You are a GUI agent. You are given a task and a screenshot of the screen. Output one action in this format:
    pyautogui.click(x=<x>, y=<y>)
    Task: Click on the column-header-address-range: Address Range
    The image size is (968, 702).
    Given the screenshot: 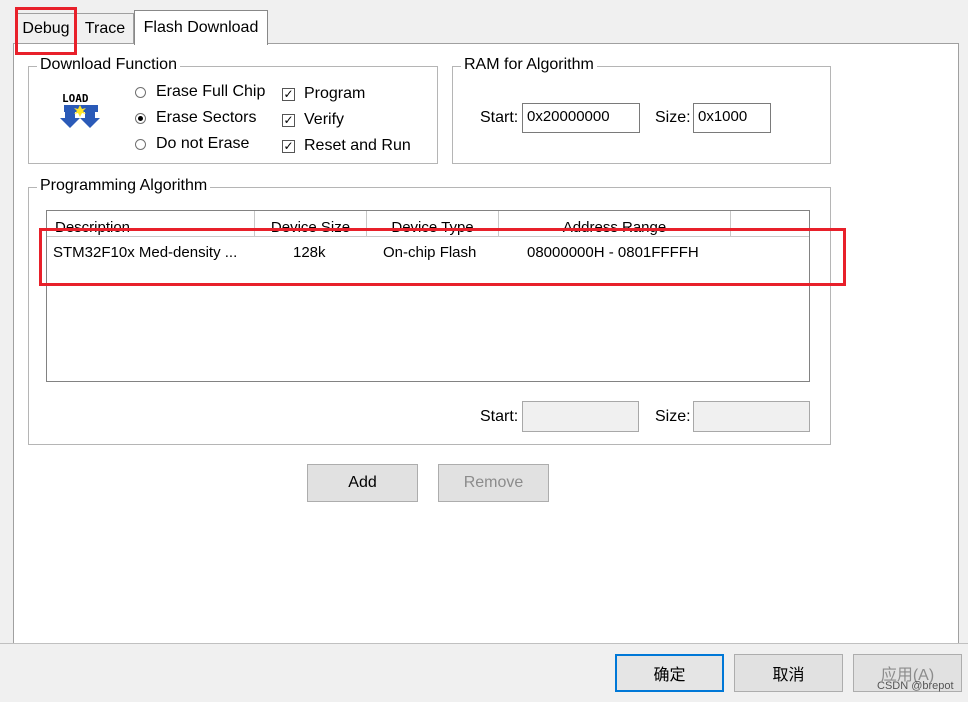 What is the action you would take?
    pyautogui.click(x=615, y=224)
    